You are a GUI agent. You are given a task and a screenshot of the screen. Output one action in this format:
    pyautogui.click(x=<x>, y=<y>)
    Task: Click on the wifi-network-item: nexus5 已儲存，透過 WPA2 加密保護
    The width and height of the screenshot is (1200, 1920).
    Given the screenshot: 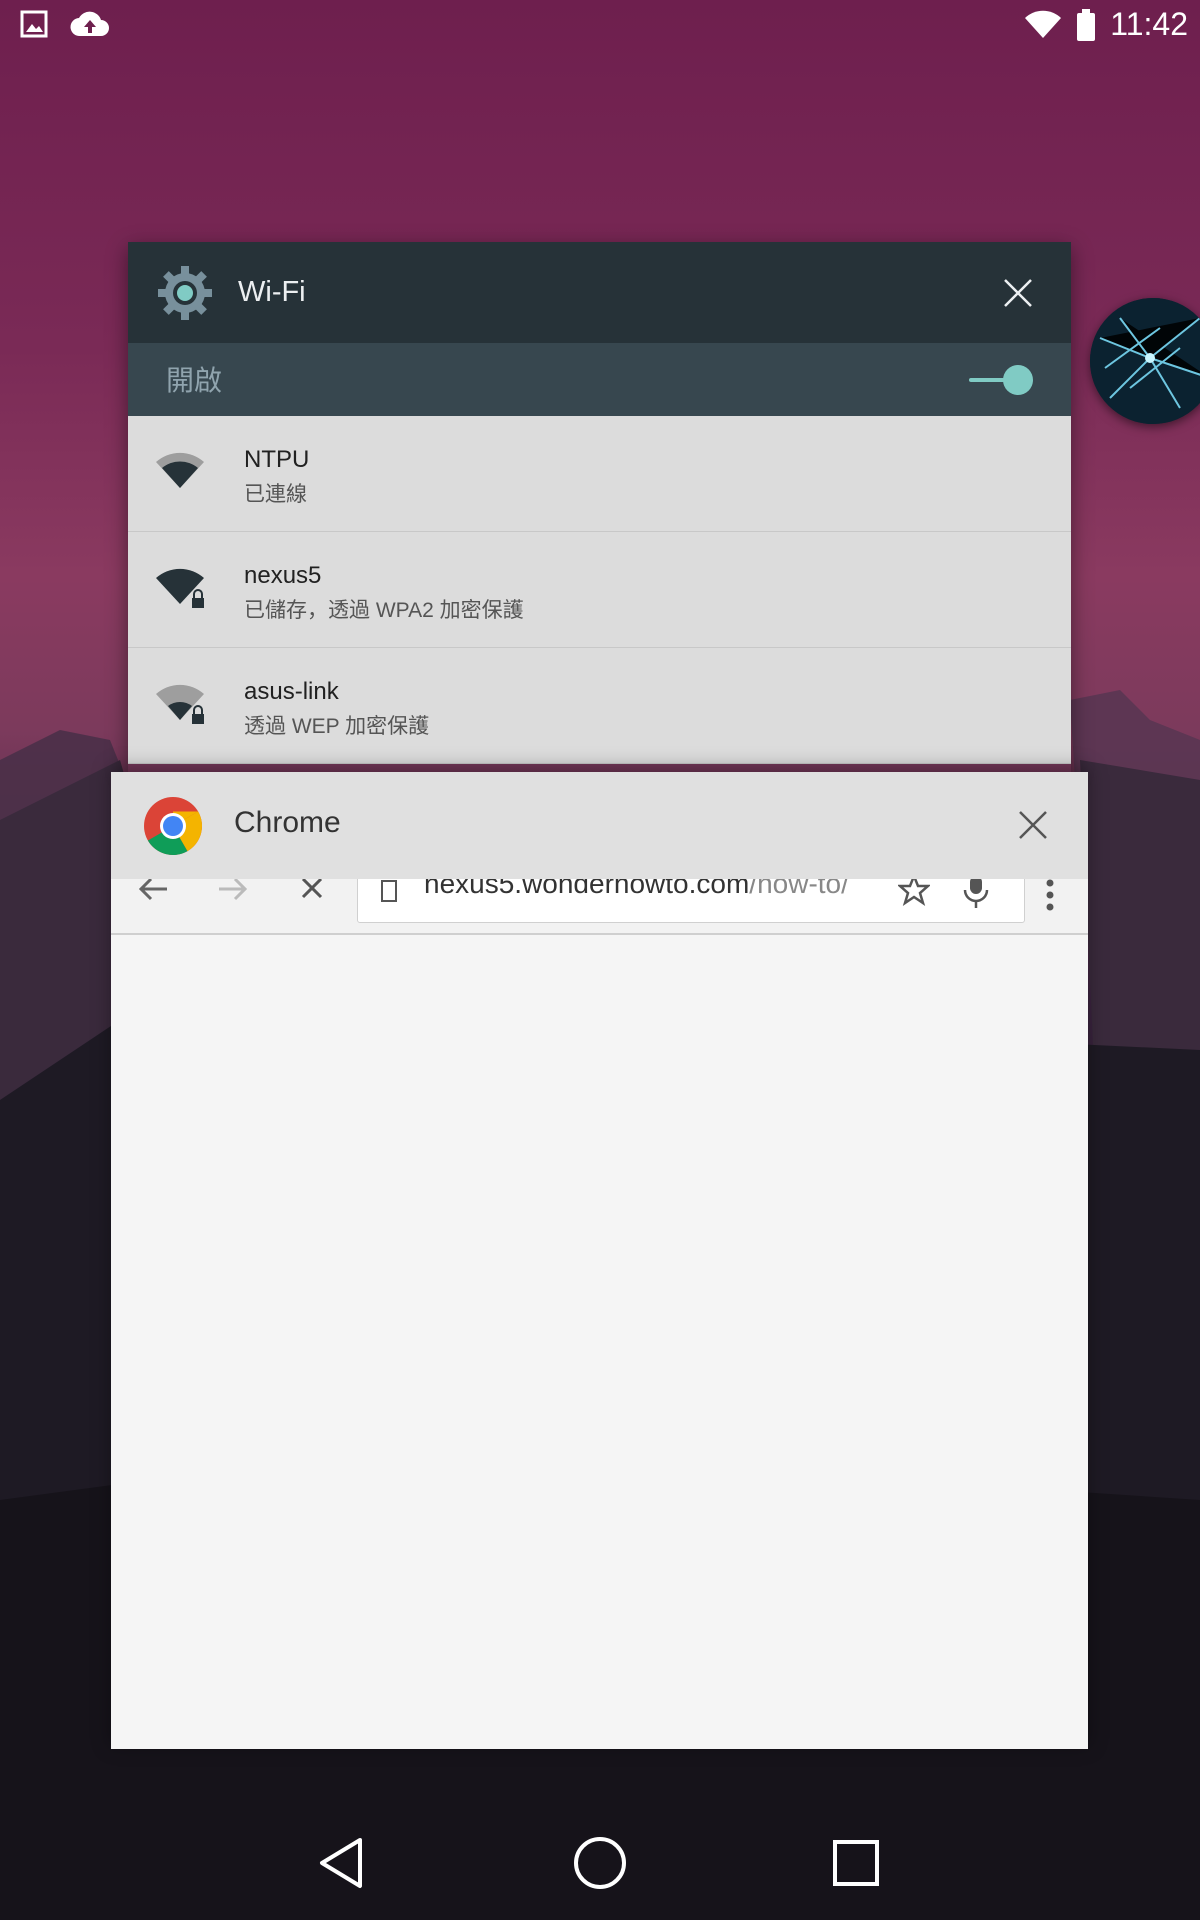 What is the action you would take?
    pyautogui.click(x=599, y=590)
    